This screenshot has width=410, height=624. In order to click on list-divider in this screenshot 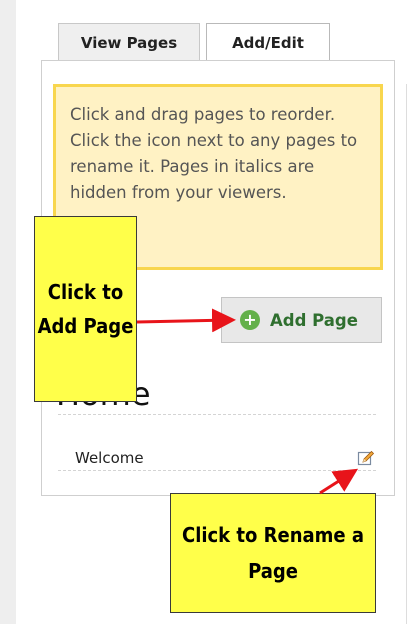, I will do `click(217, 470)`.